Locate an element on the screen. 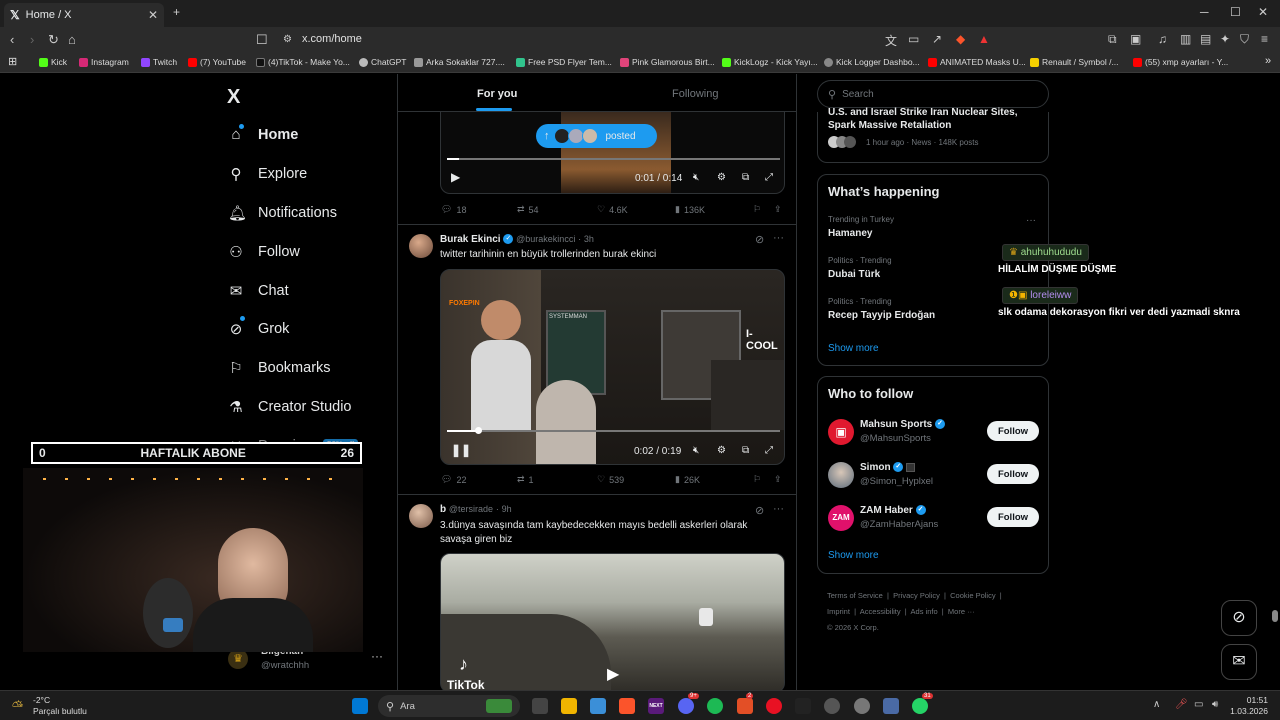  opera-icon is located at coordinates (774, 706).